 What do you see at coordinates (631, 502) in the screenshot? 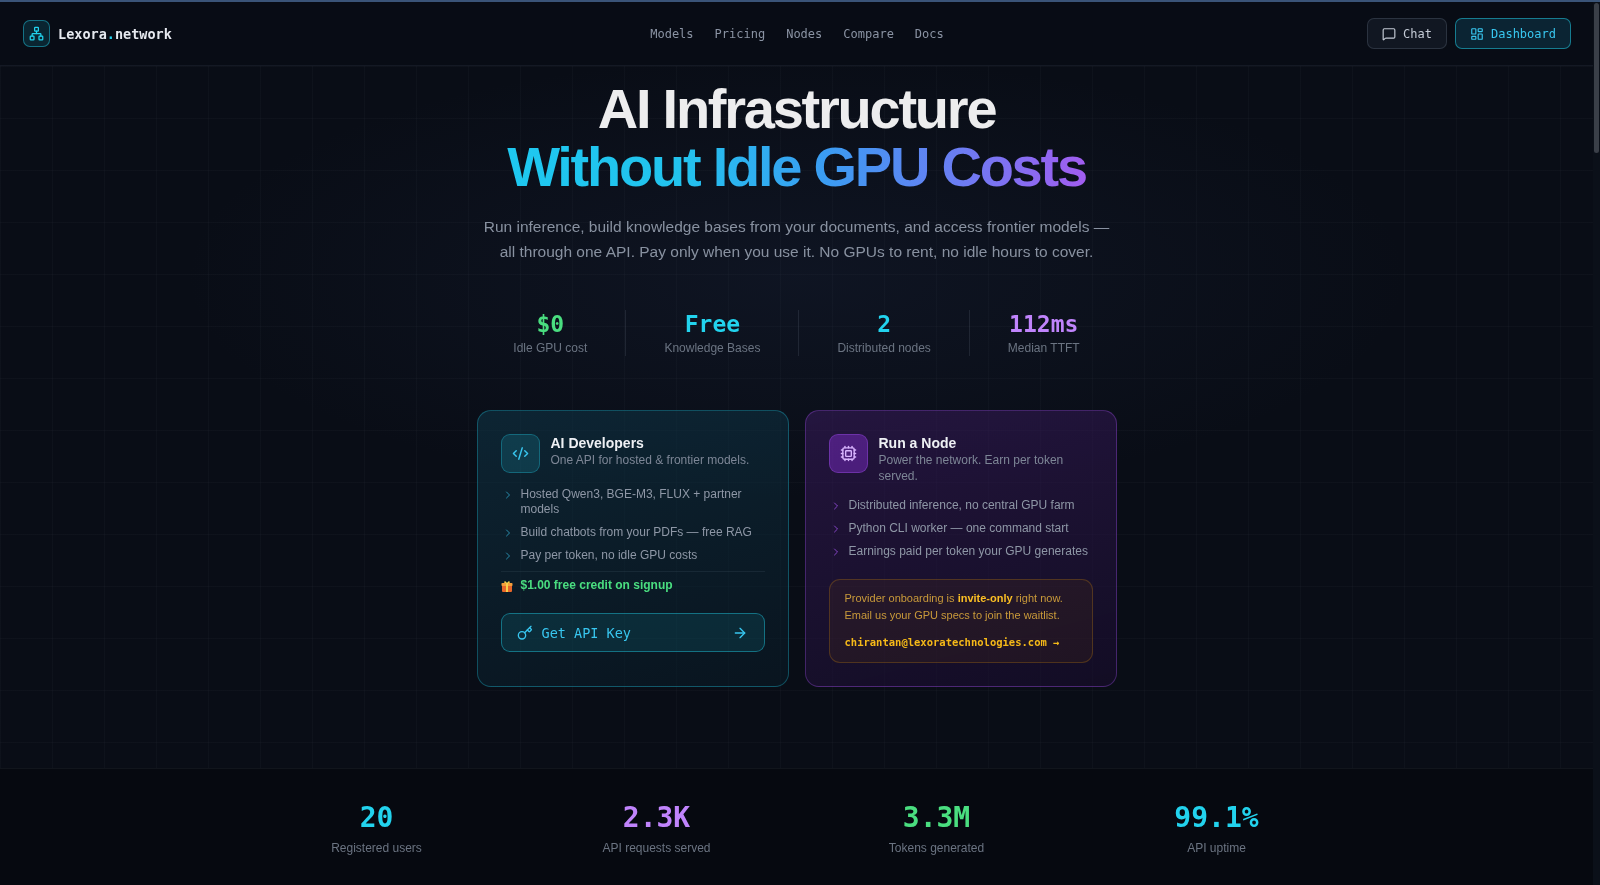
I see `feature-text: Hosted Qwen3, BGE-M3, FLUX + partner models` at bounding box center [631, 502].